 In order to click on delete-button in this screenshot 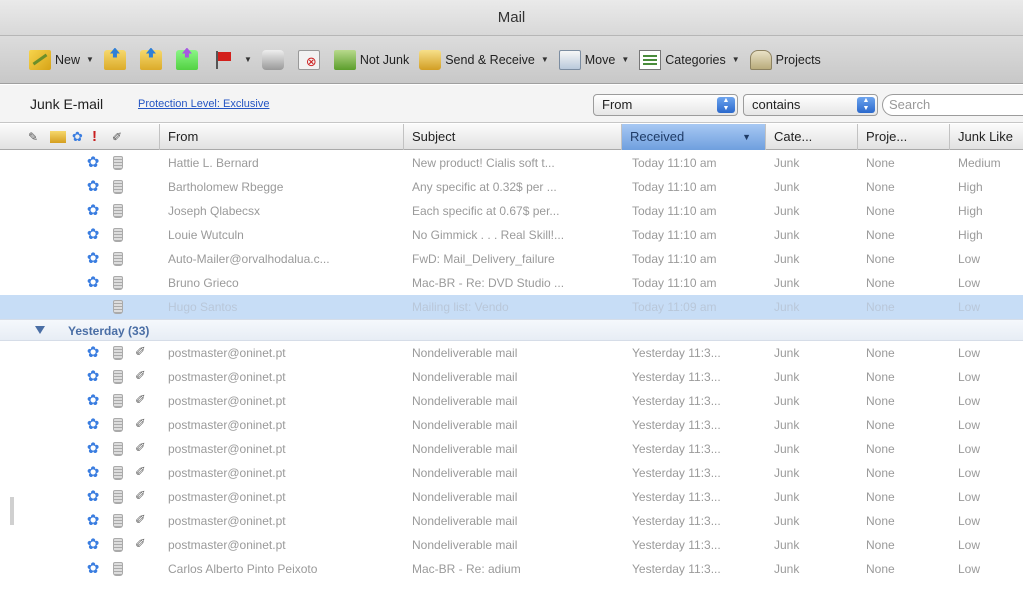, I will do `click(311, 60)`.